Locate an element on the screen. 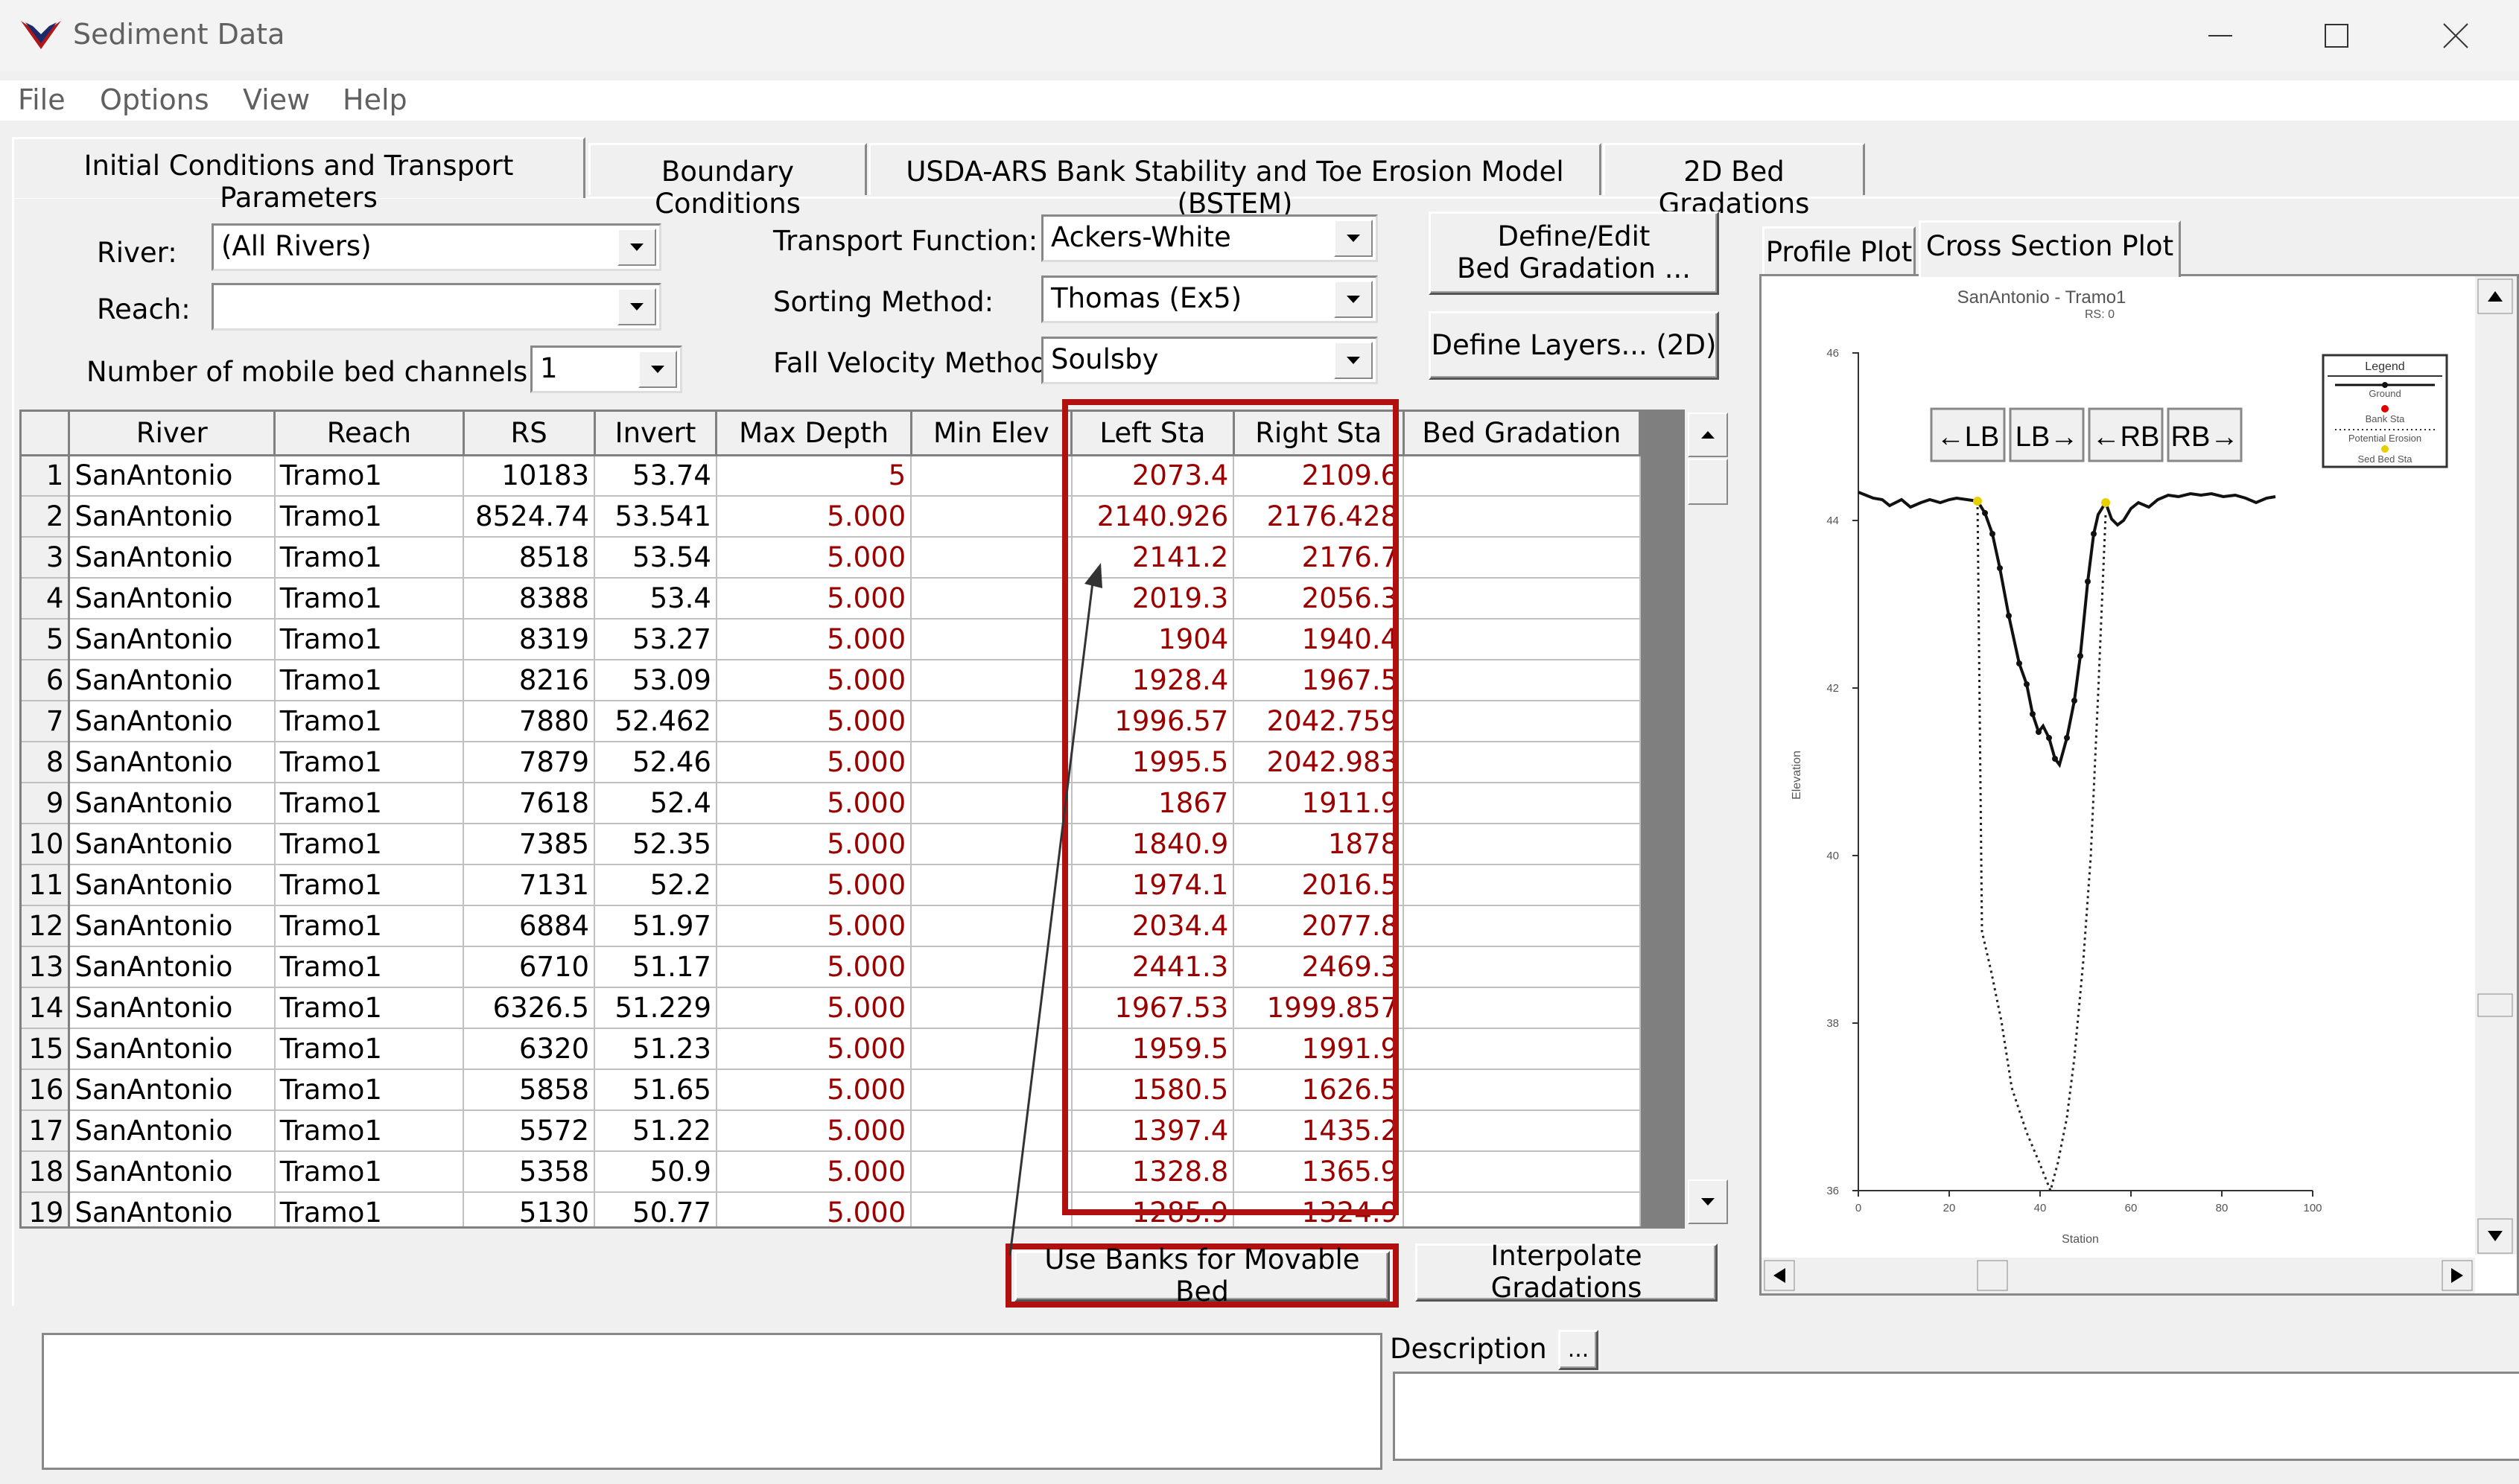  scroll-down-button is located at coordinates (1708, 1201).